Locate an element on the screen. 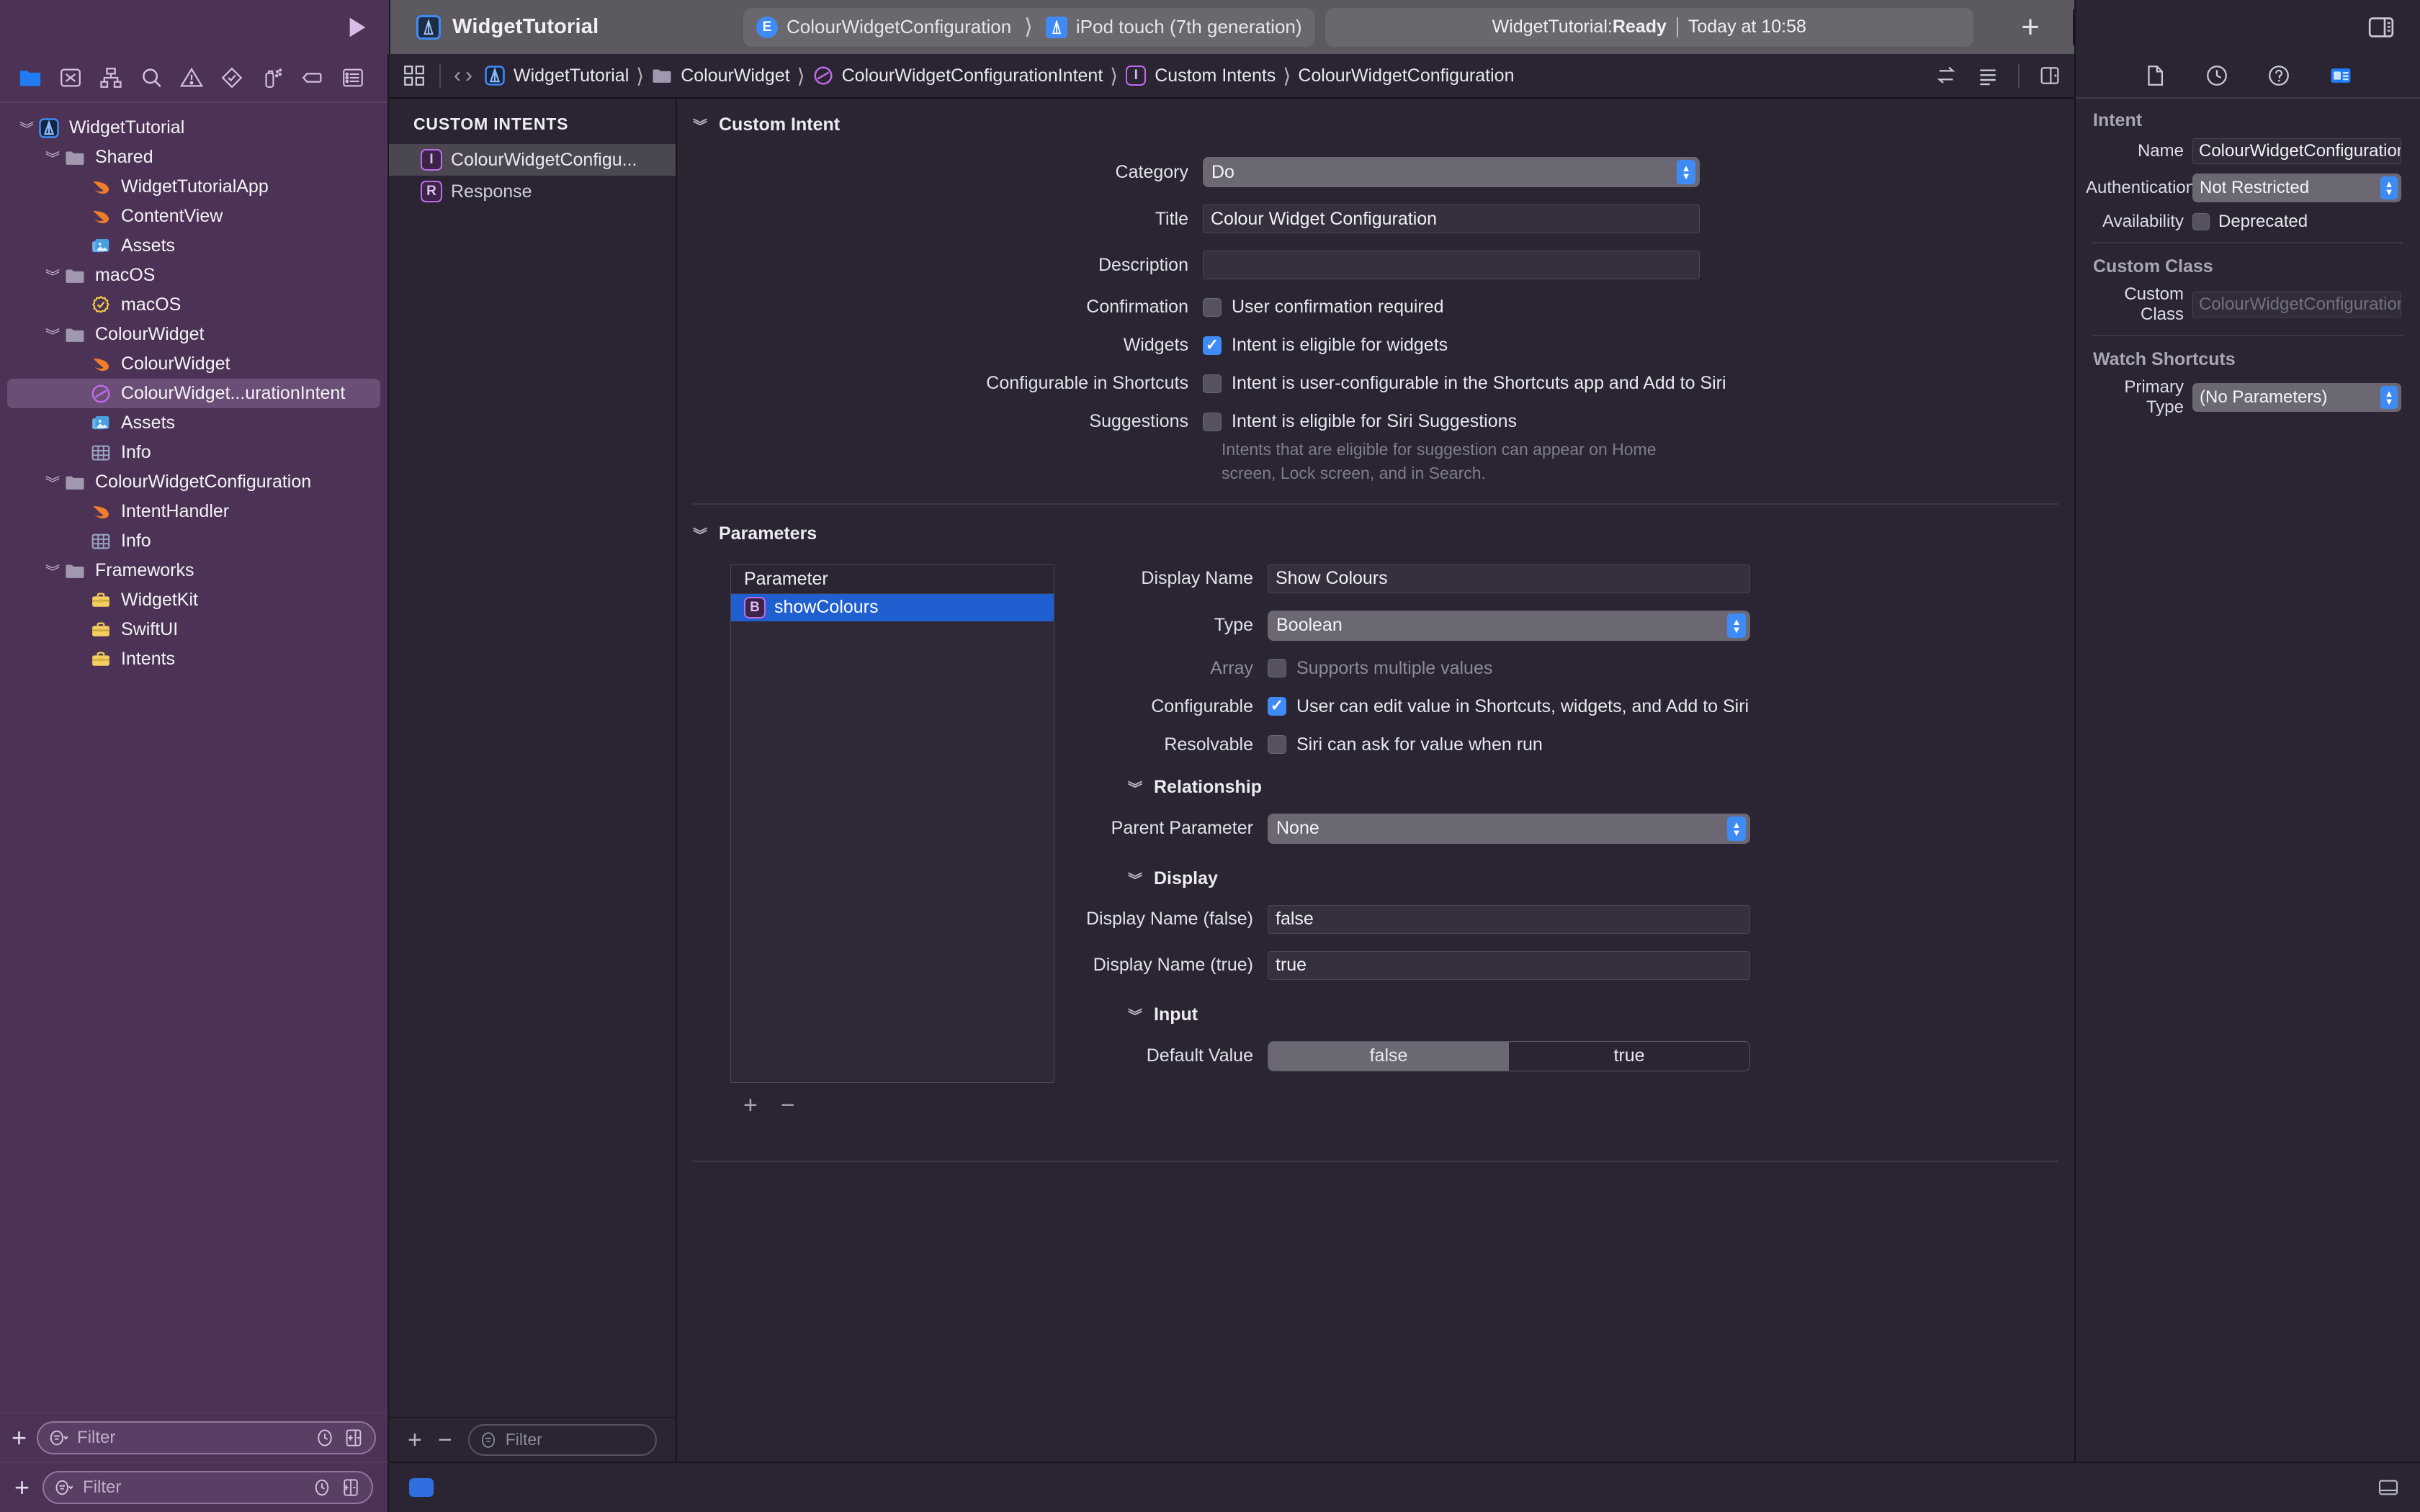  breadcrumb-item: ColourWidget is located at coordinates (720, 75).